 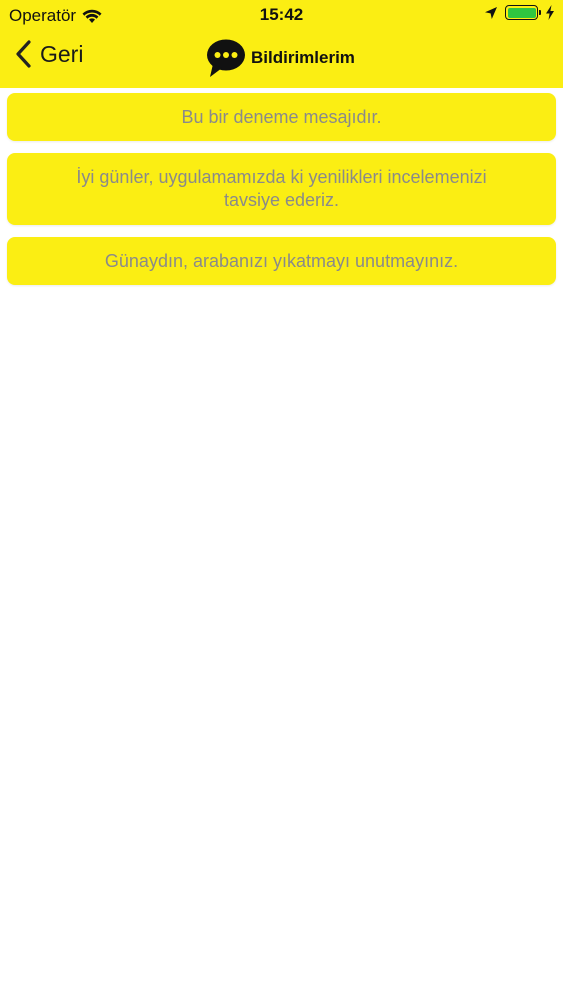 What do you see at coordinates (62, 53) in the screenshot?
I see `back-label: Geri` at bounding box center [62, 53].